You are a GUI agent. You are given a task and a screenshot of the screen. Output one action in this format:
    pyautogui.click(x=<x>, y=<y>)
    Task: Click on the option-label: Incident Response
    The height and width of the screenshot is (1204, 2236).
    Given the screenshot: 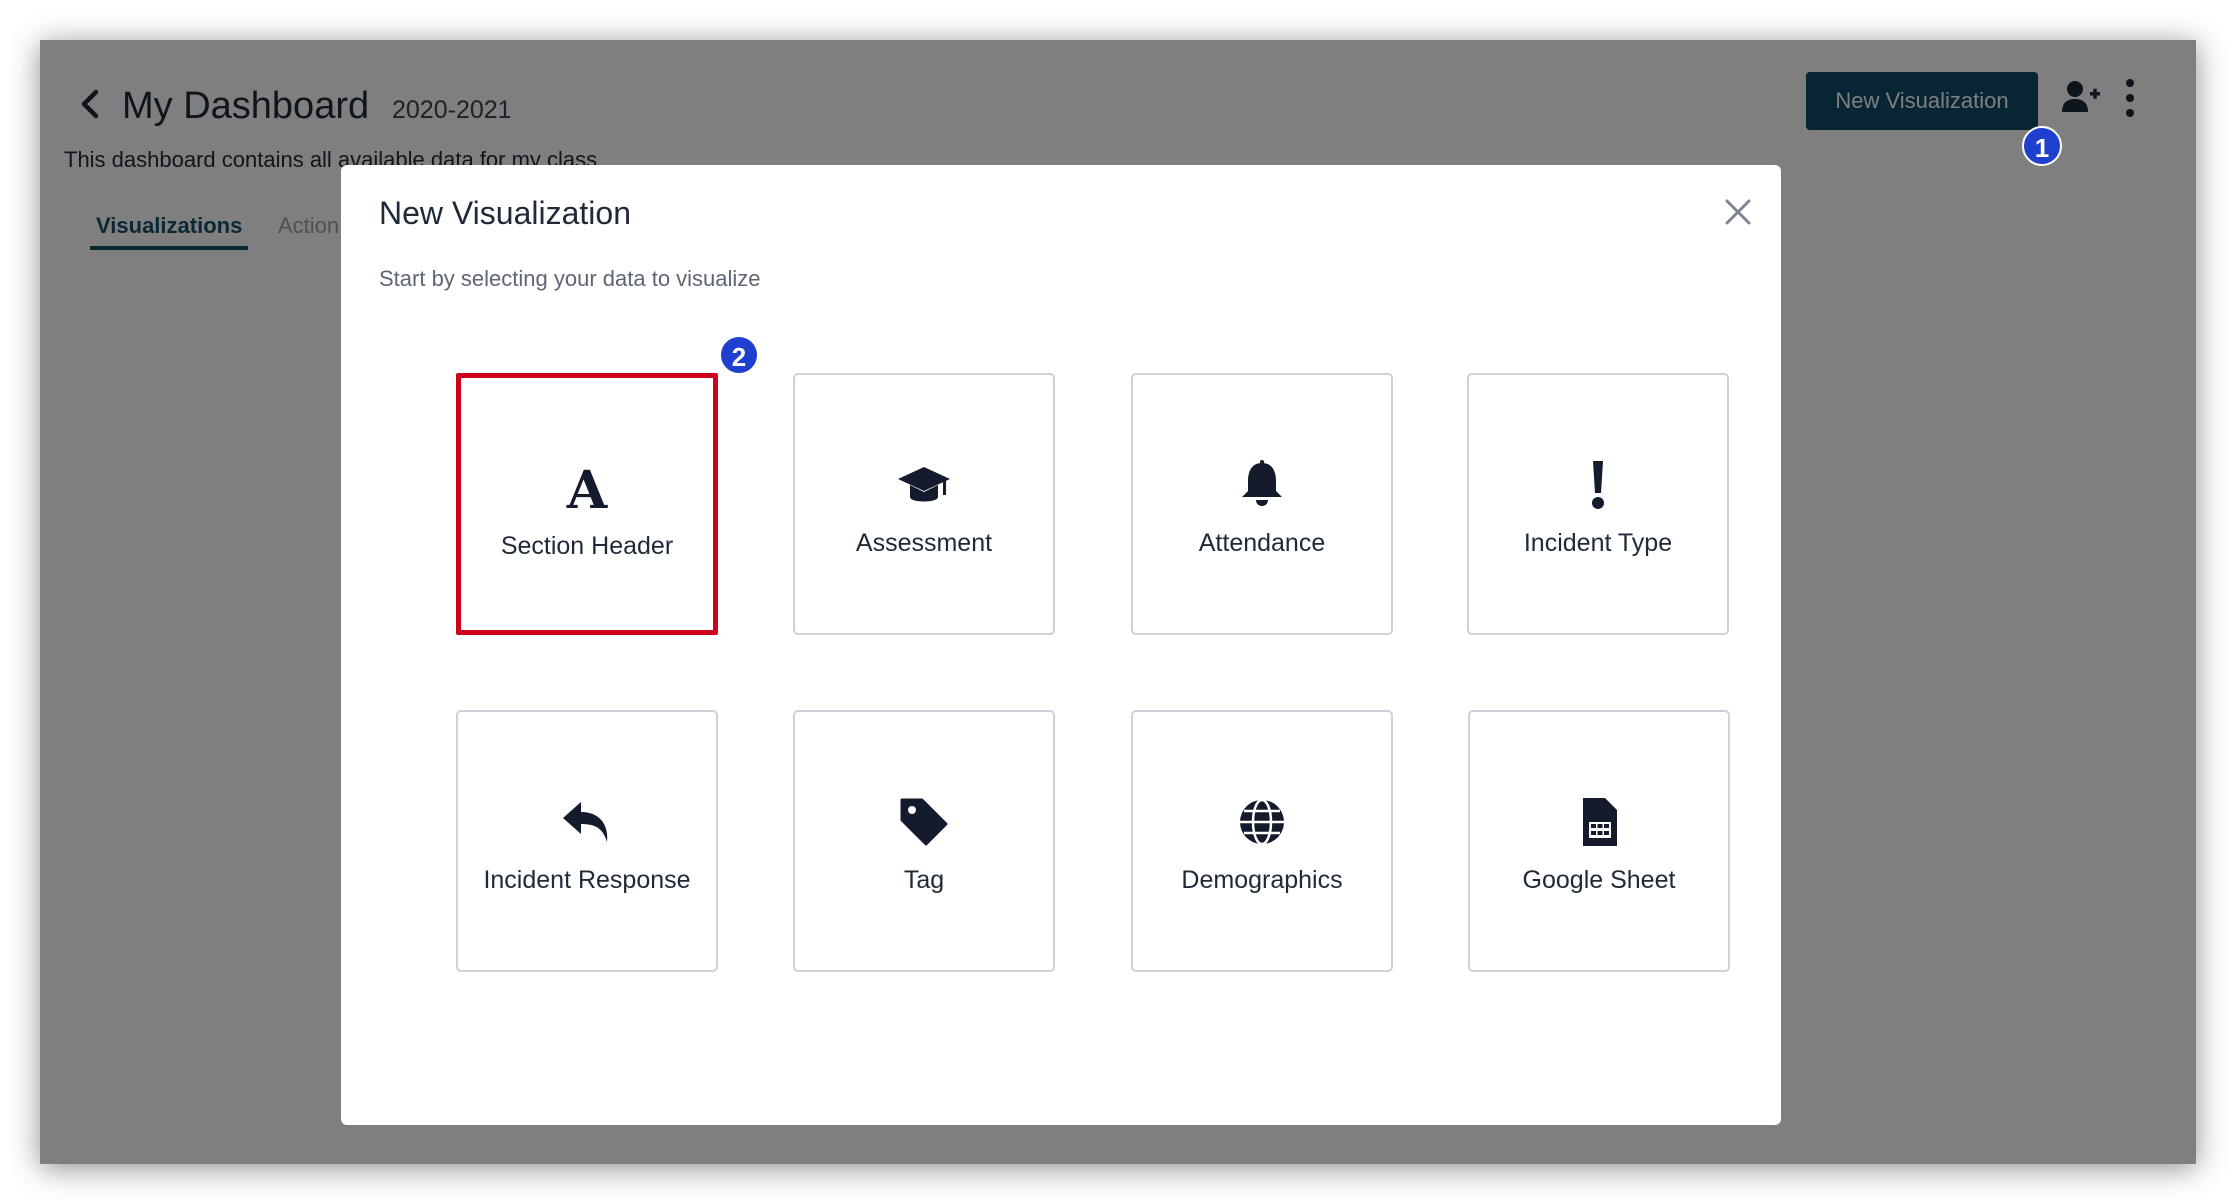 What is the action you would take?
    pyautogui.click(x=587, y=880)
    